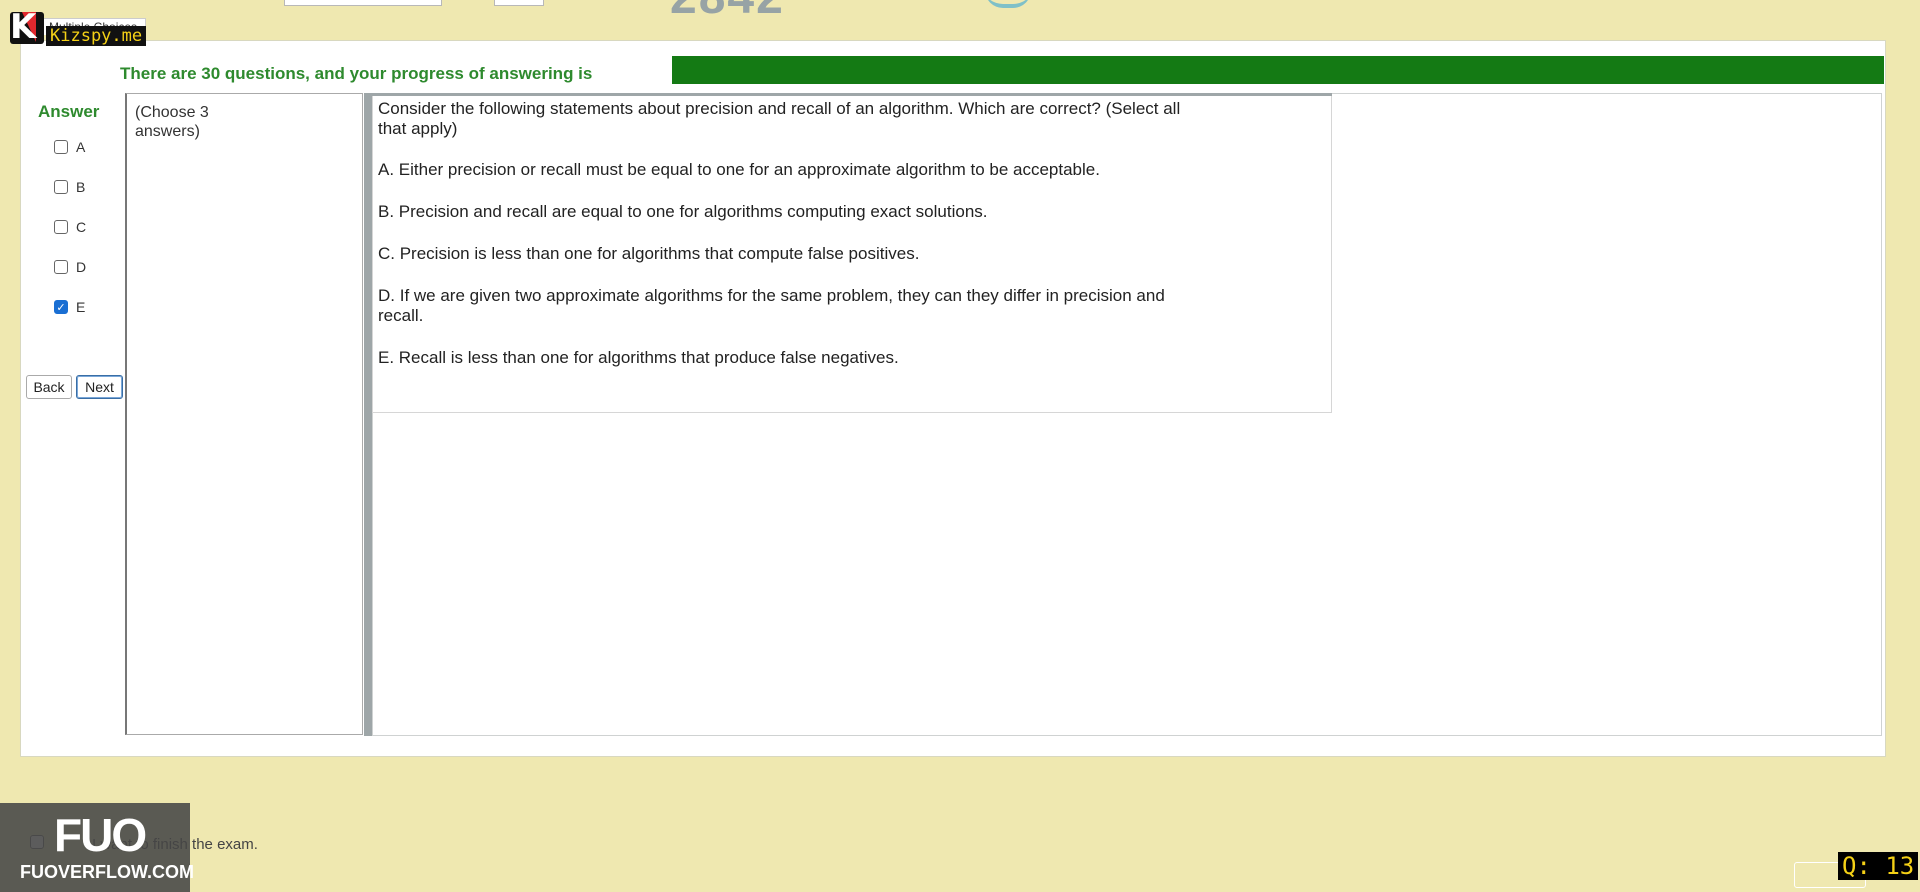 This screenshot has height=892, width=1920. Describe the element at coordinates (244, 414) in the screenshot. I see `instruction-panel` at that location.